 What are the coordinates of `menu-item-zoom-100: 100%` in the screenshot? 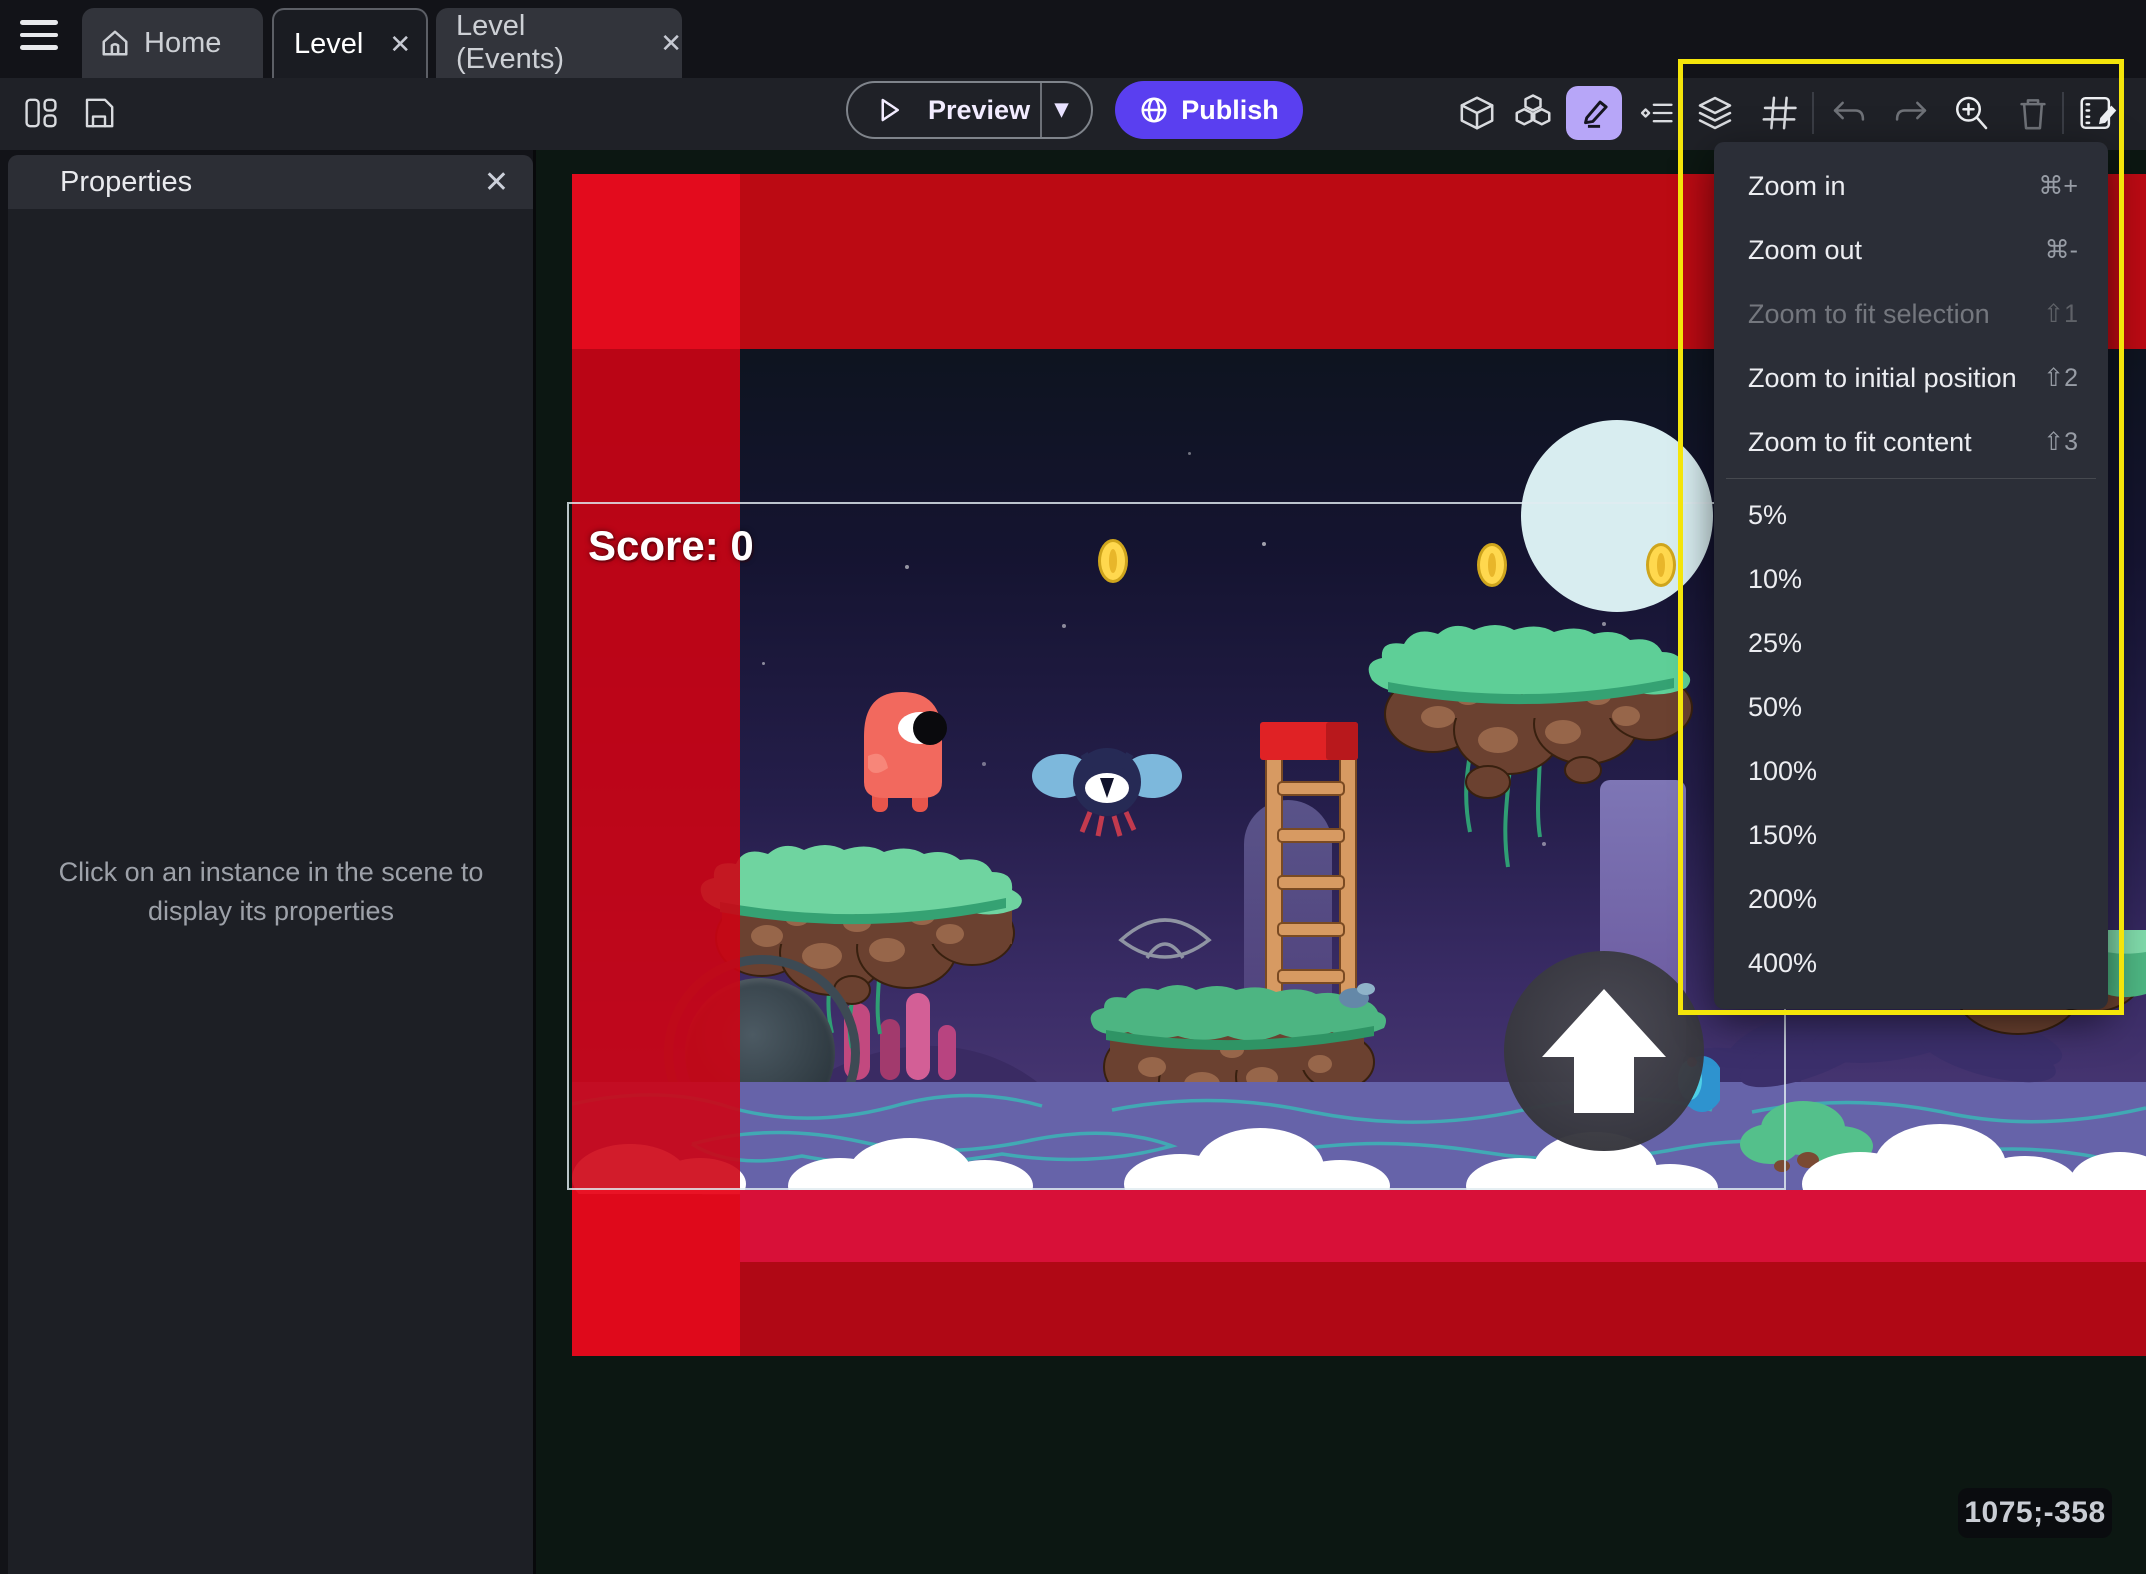 It's located at (1911, 771).